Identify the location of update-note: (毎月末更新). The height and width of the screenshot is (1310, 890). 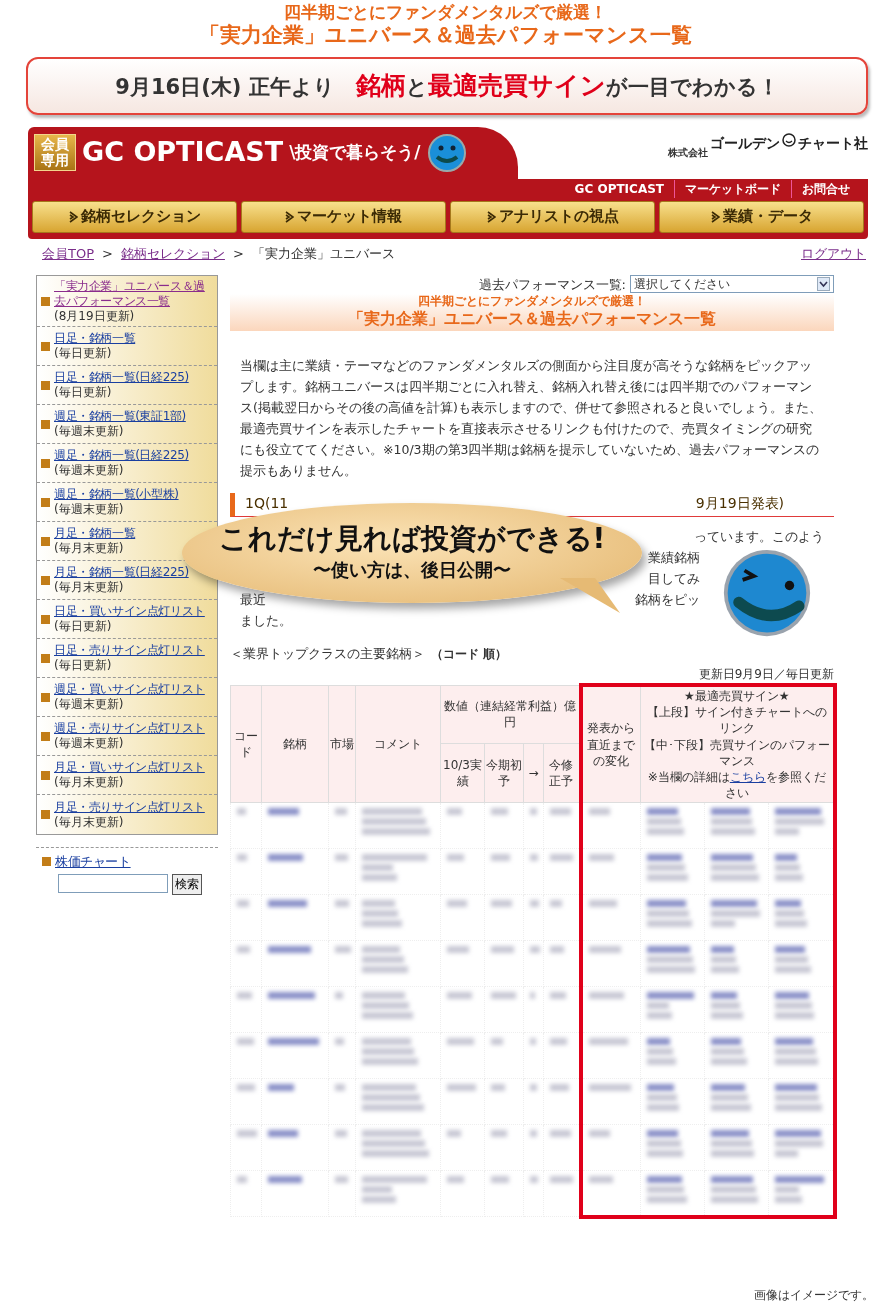
(89, 549).